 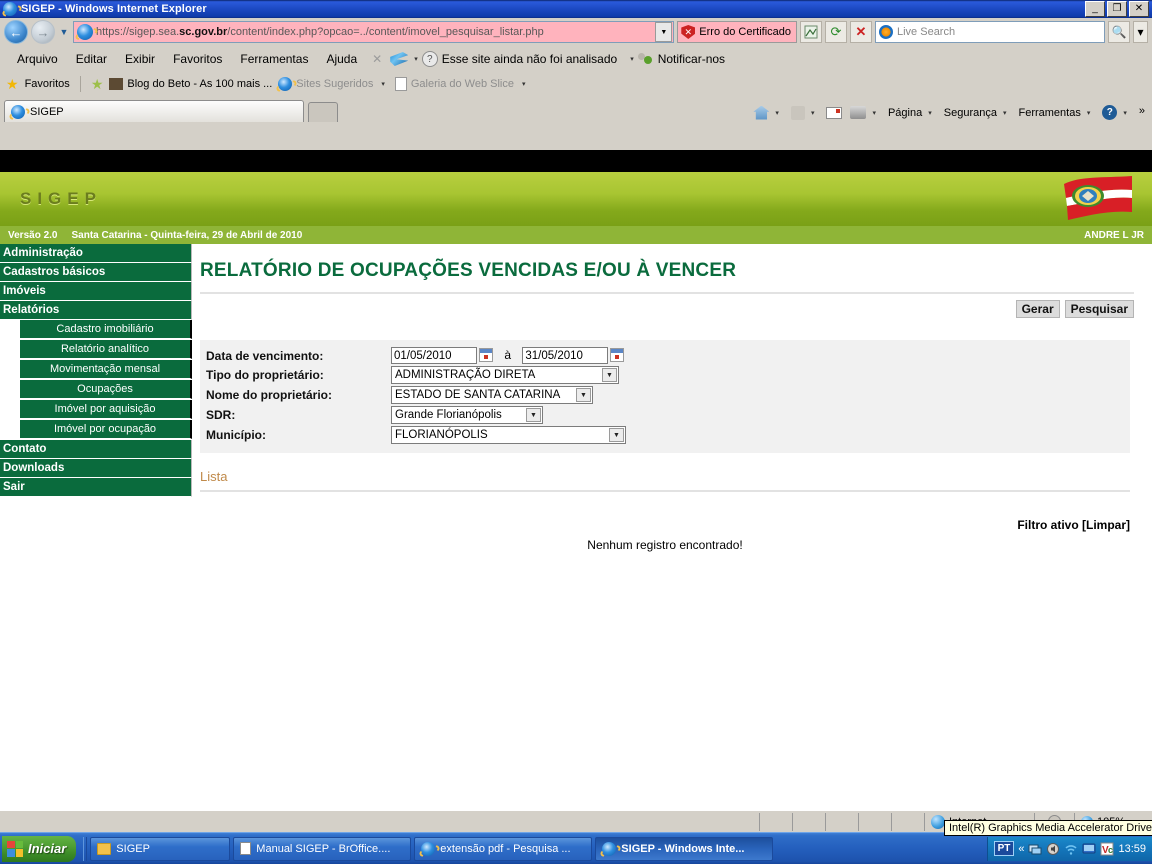 What do you see at coordinates (16, 32) in the screenshot?
I see `back-button: ←` at bounding box center [16, 32].